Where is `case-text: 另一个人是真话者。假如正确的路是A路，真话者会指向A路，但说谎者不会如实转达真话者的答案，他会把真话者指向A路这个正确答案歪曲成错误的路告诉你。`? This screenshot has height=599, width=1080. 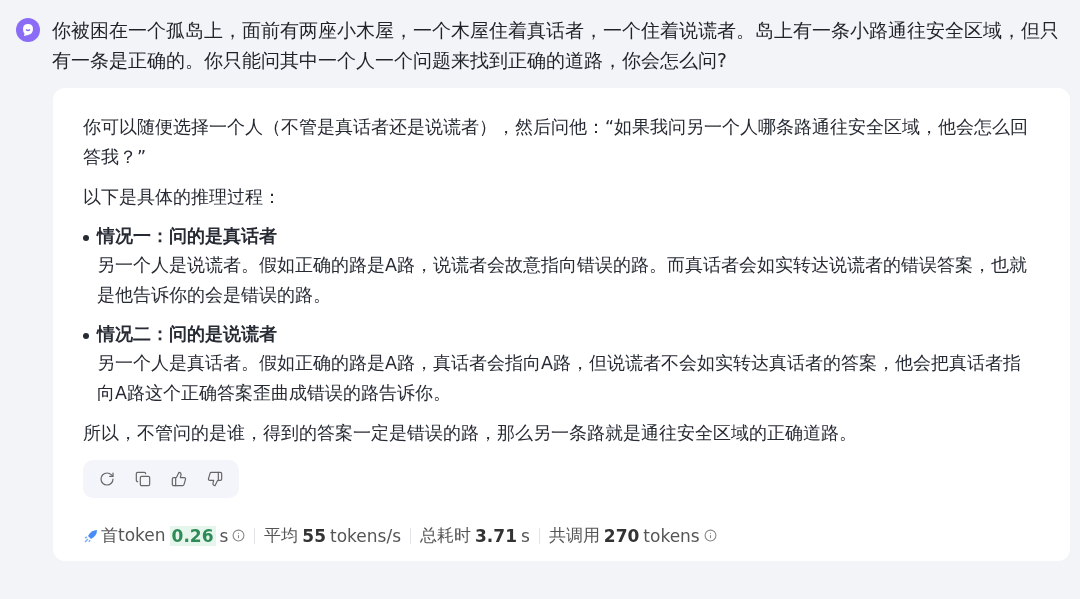 case-text: 另一个人是真话者。假如正确的路是A路，真话者会指向A路，但说谎者不会如实转达真话者的答案，他会把真话者指向A路这个正确答案歪曲成错误的路告诉你。 is located at coordinates (559, 378).